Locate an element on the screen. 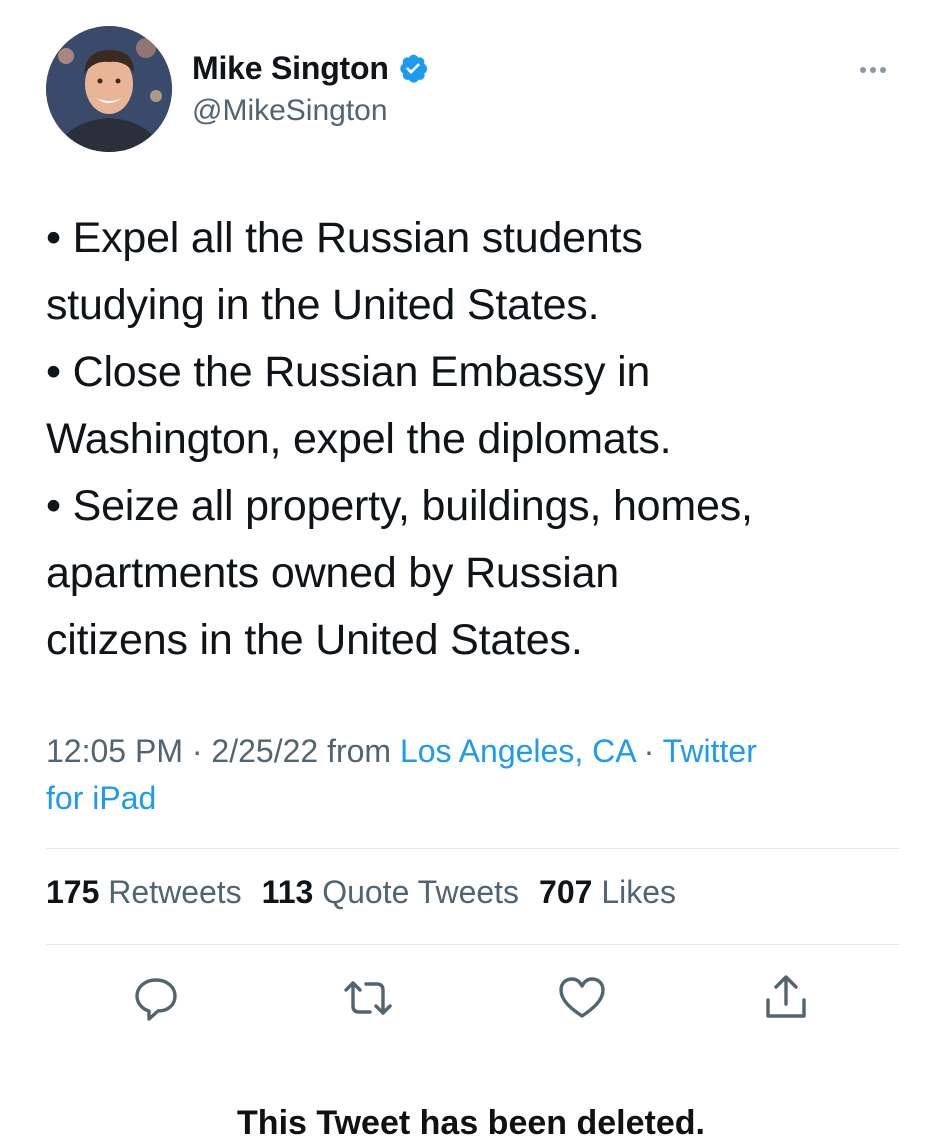 The height and width of the screenshot is (1142, 942). handle: @MikeSington is located at coordinates (310, 111).